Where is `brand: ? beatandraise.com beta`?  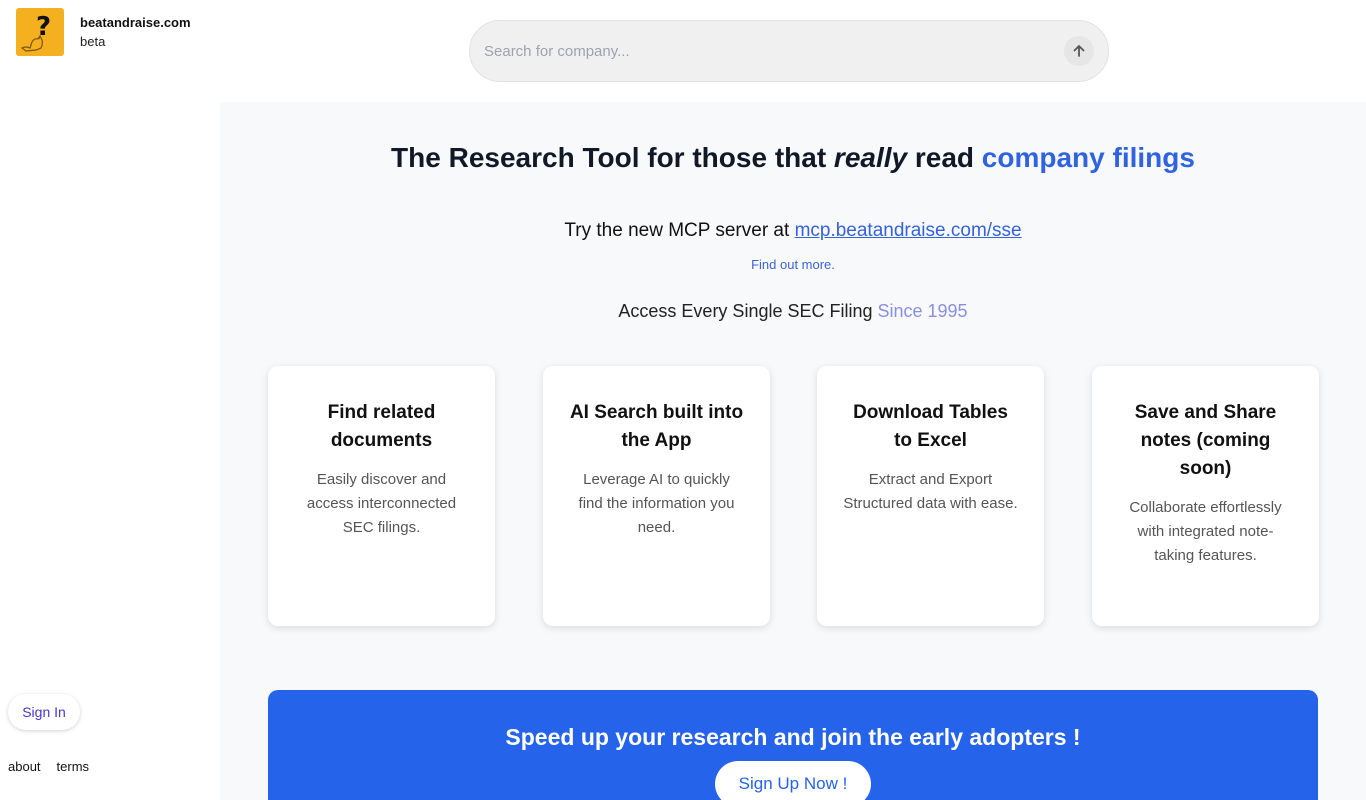
brand: ? beatandraise.com beta is located at coordinates (103, 32).